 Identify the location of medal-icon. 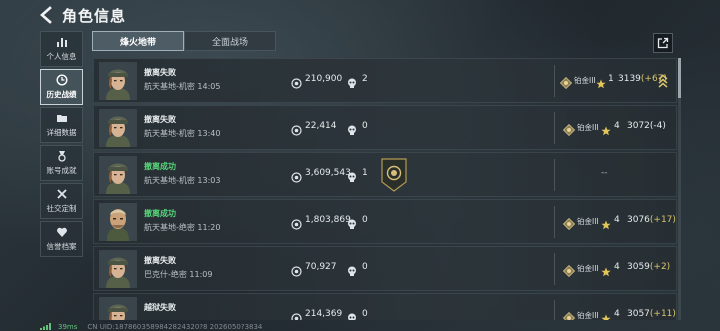
(62, 156).